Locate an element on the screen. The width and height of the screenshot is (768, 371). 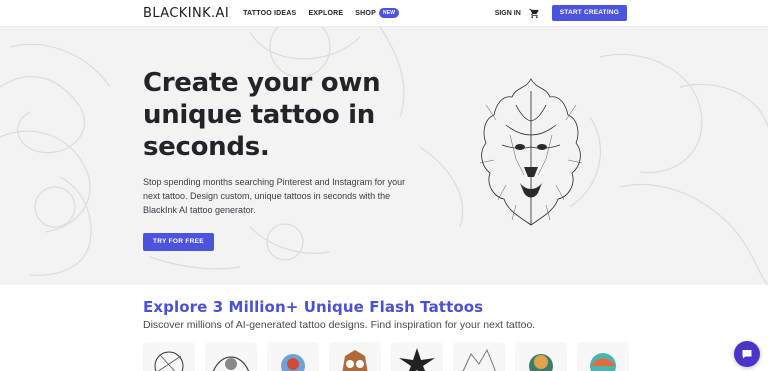
hero-title-line-2: unique tattoo in is located at coordinates (259, 115).